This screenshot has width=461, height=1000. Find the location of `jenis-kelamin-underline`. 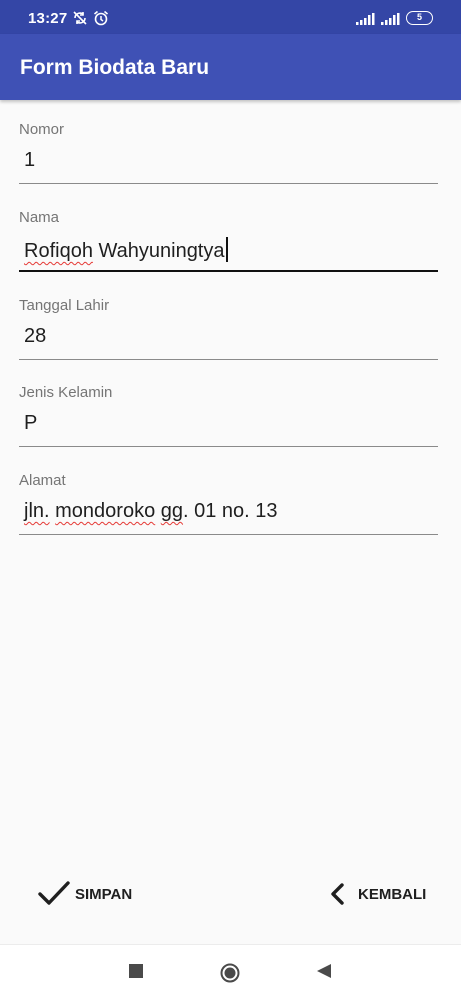

jenis-kelamin-underline is located at coordinates (228, 446).